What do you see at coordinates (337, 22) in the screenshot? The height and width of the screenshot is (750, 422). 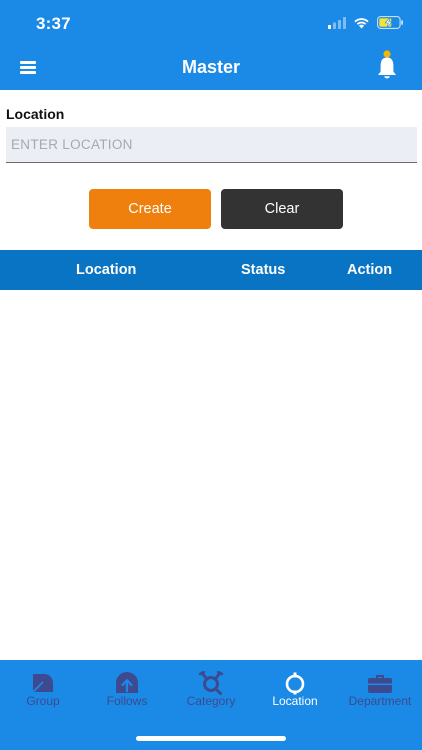 I see `cellular-signal-icon` at bounding box center [337, 22].